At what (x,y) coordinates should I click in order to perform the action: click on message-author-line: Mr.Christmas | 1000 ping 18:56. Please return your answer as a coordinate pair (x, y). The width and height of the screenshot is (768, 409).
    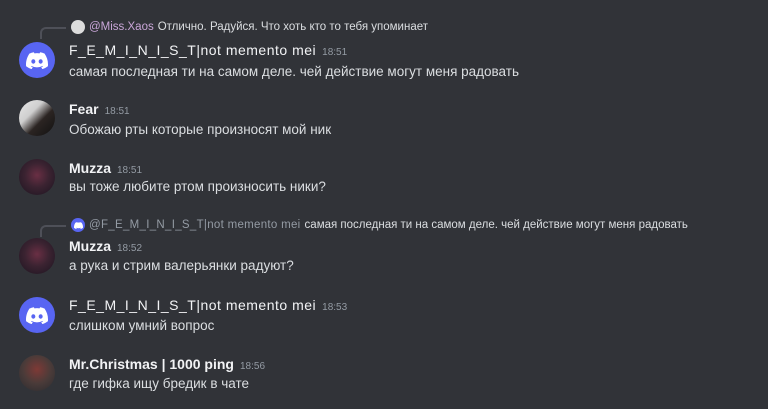
    Looking at the image, I should click on (167, 364).